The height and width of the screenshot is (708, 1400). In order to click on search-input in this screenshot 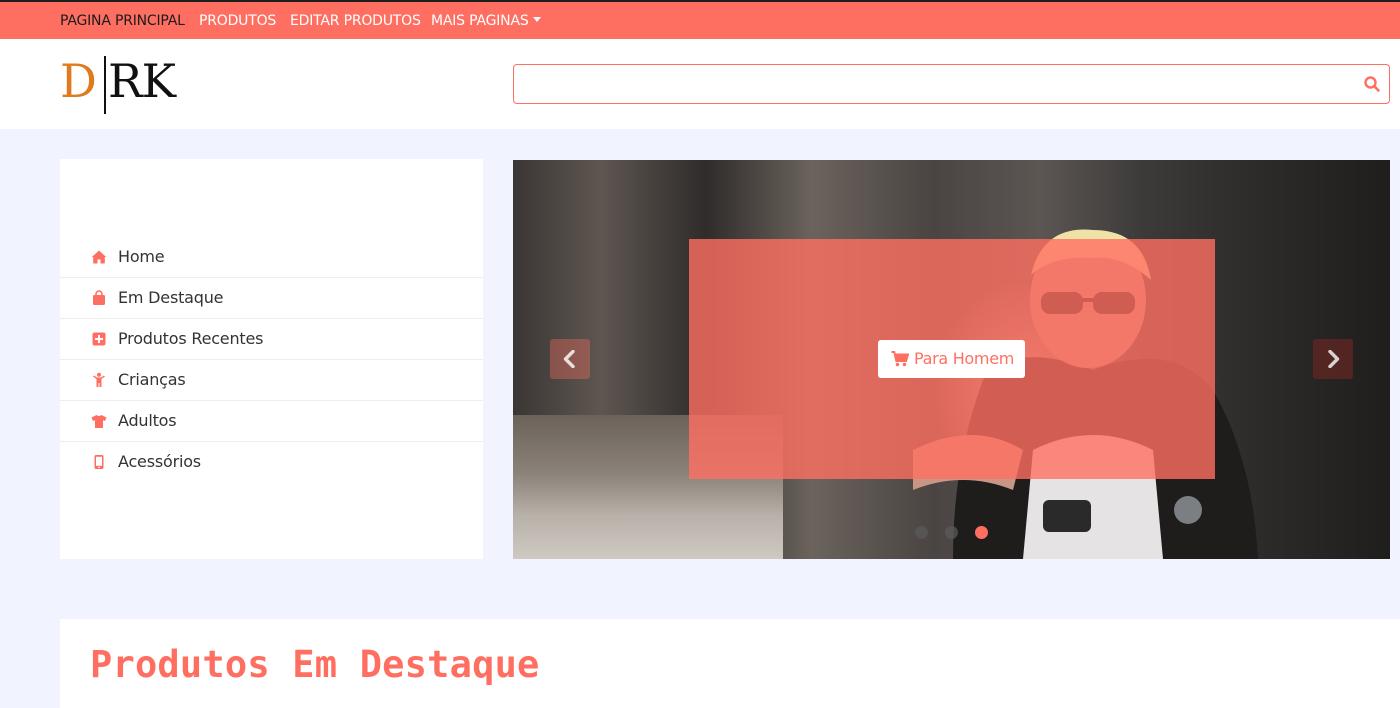, I will do `click(929, 84)`.